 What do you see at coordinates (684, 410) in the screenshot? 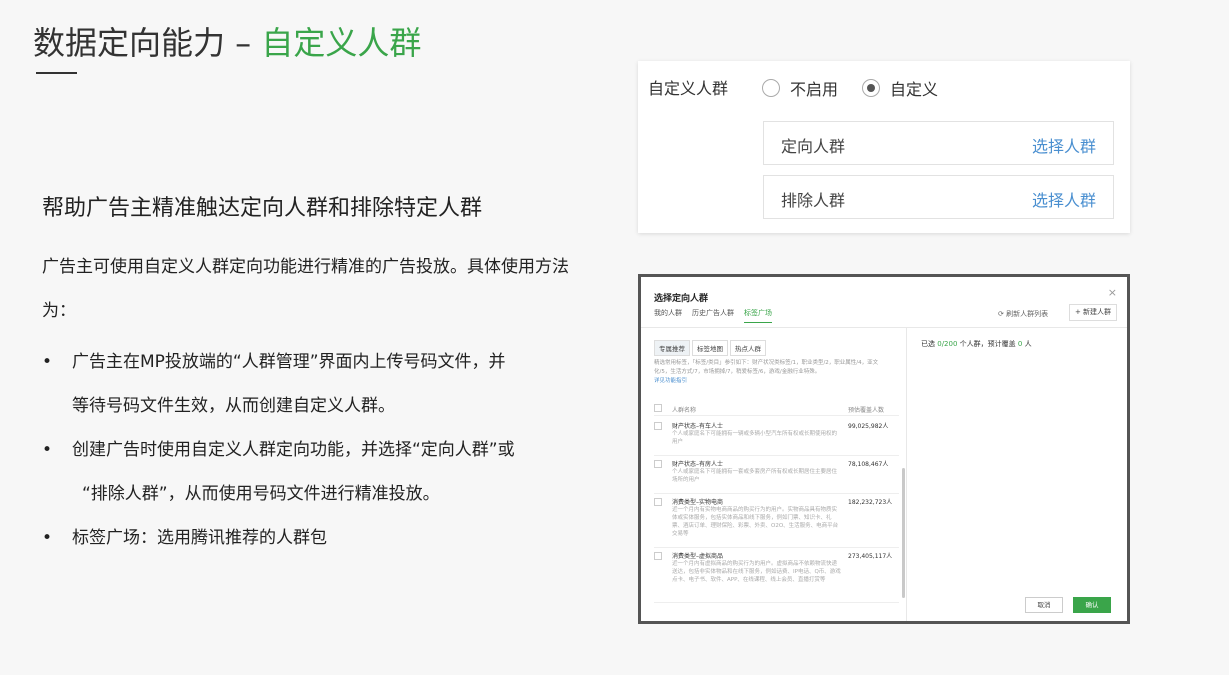
I see `col-audience-name: 人群名称` at bounding box center [684, 410].